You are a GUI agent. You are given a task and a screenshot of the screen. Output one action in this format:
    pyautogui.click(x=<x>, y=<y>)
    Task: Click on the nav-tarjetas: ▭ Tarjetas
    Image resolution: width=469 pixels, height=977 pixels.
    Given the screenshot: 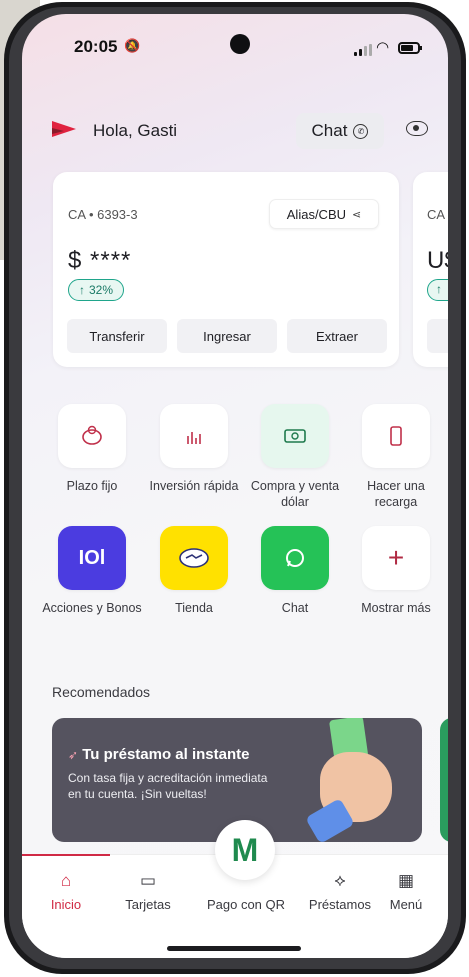 What is the action you would take?
    pyautogui.click(x=148, y=890)
    